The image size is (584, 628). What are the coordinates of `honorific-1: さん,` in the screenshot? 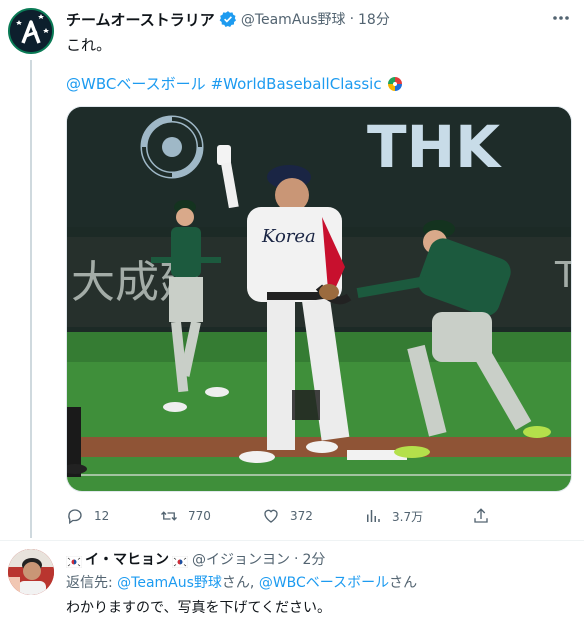 It's located at (240, 583).